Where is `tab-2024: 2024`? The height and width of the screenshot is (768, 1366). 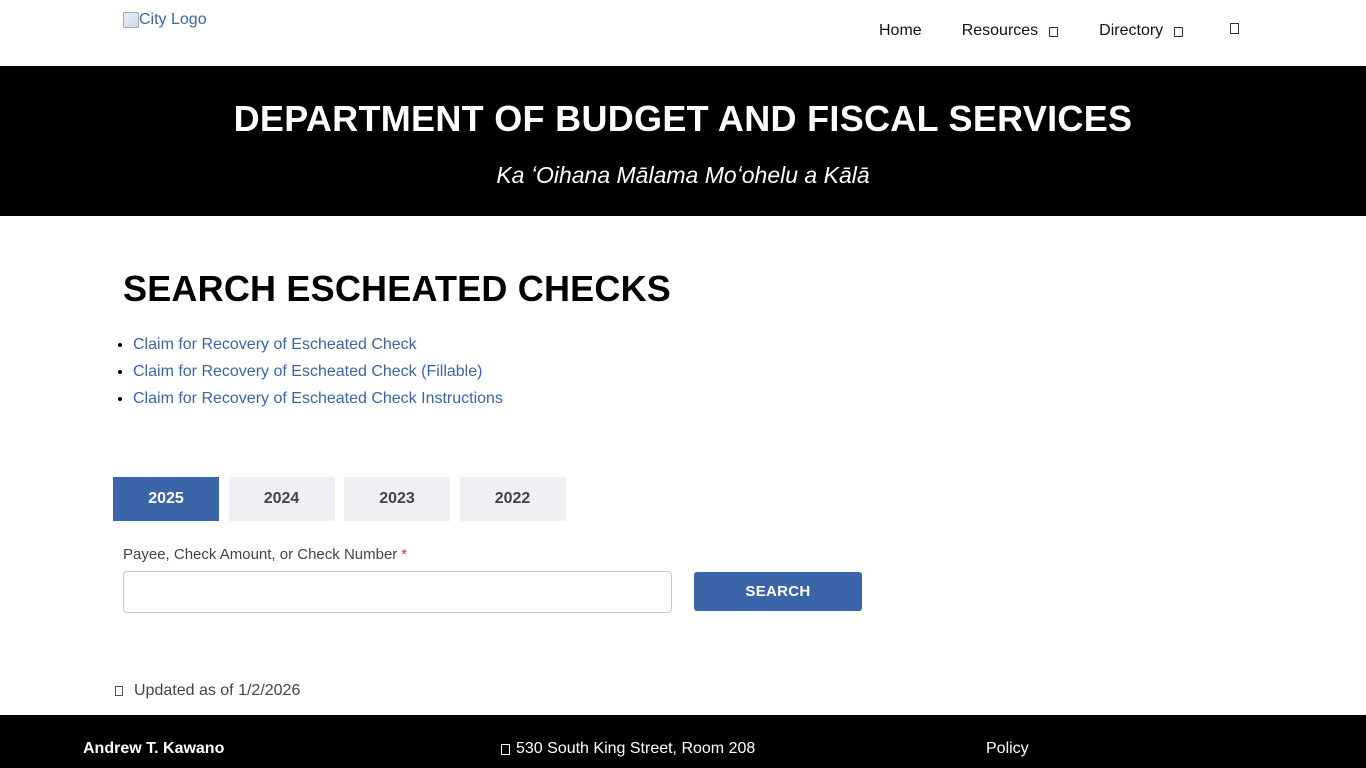
tab-2024: 2024 is located at coordinates (281, 499).